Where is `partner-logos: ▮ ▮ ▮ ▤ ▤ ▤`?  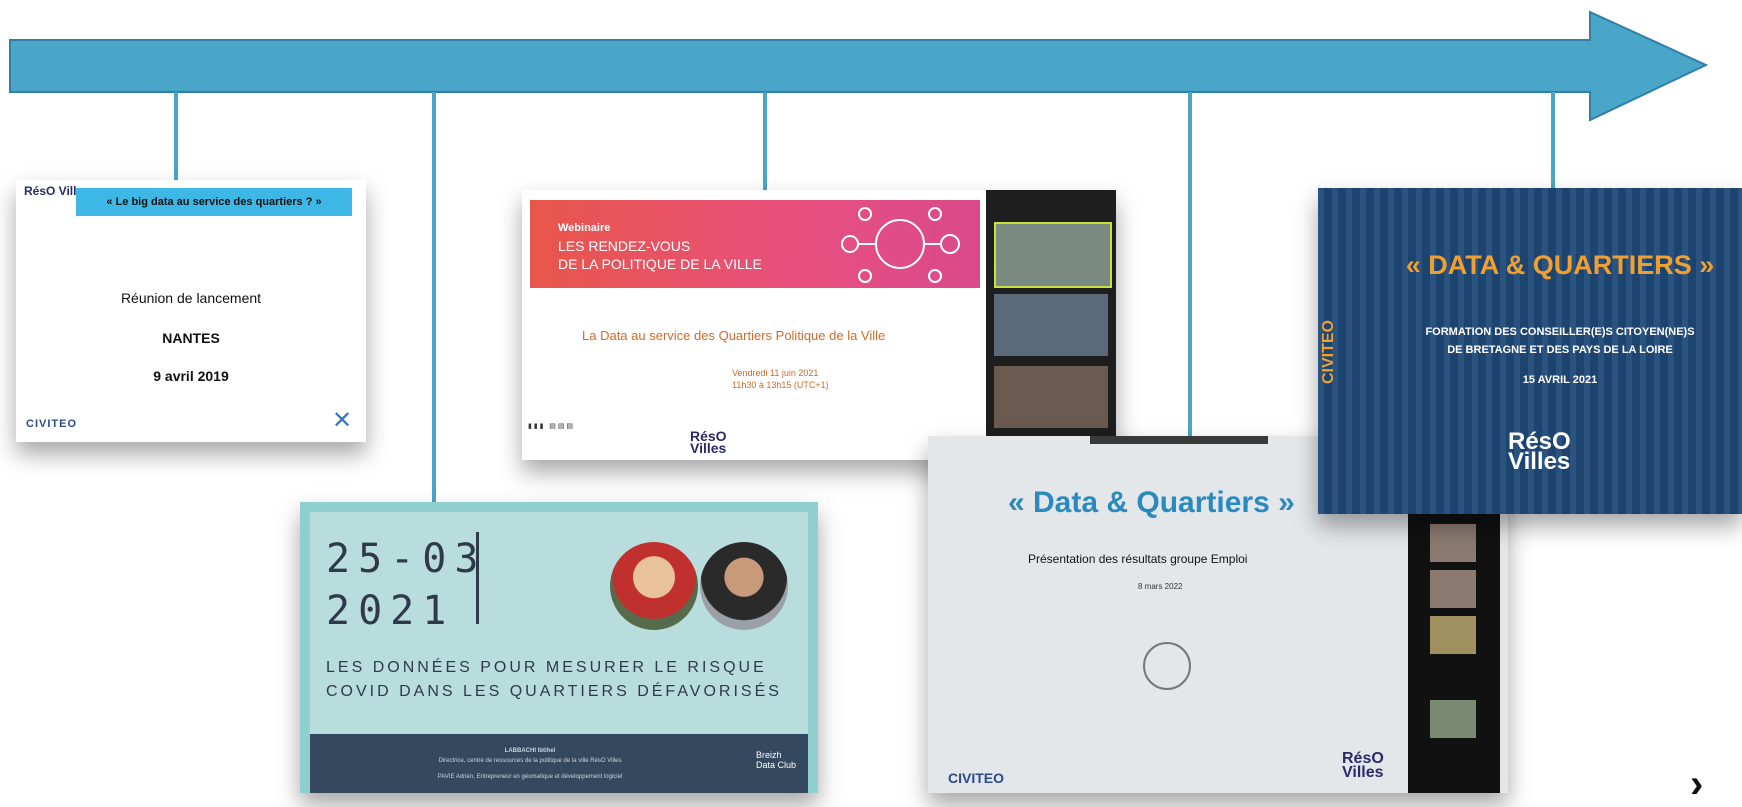 partner-logos: ▮ ▮ ▮ ▤ ▤ ▤ is located at coordinates (551, 426).